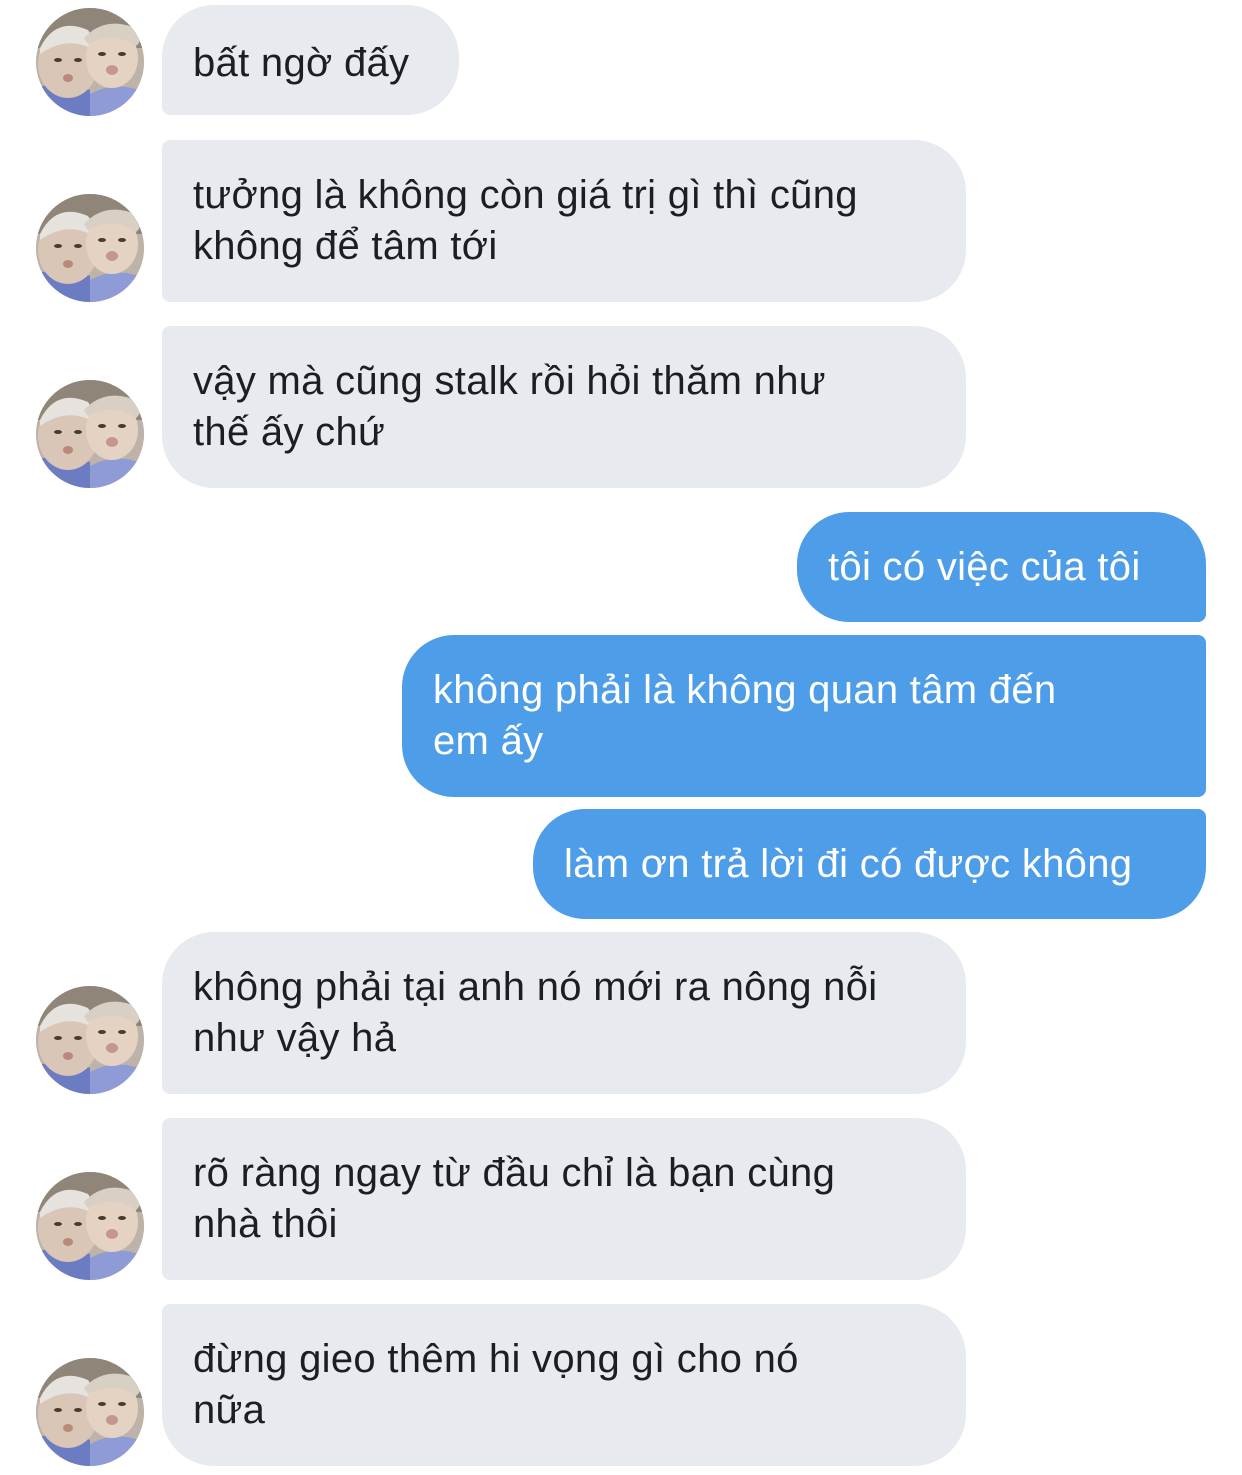 The width and height of the screenshot is (1242, 1475). I want to click on message-bubble-received: đừng gieo thêm hi vọng gì cho nó nữa, so click(564, 1385).